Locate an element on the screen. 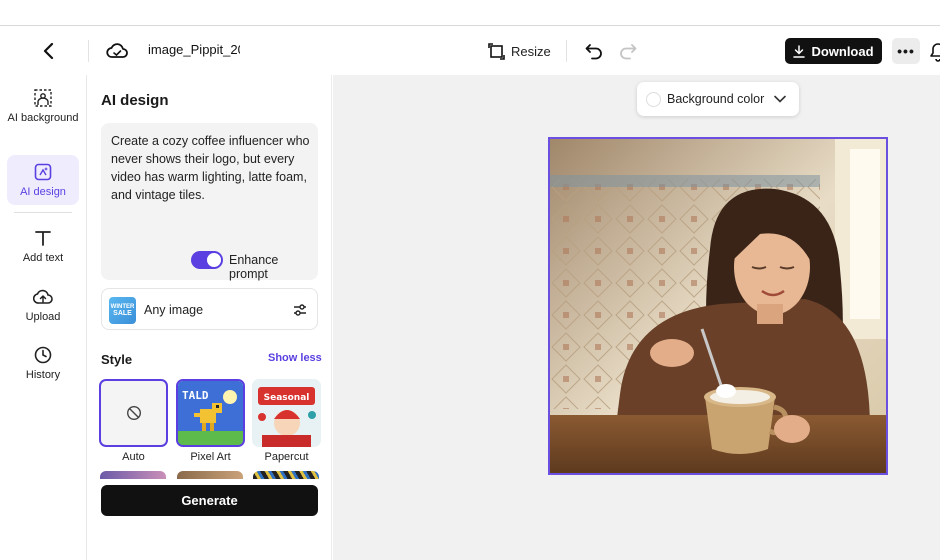 Image resolution: width=940 pixels, height=560 pixels. cloud-save-icon is located at coordinates (117, 51).